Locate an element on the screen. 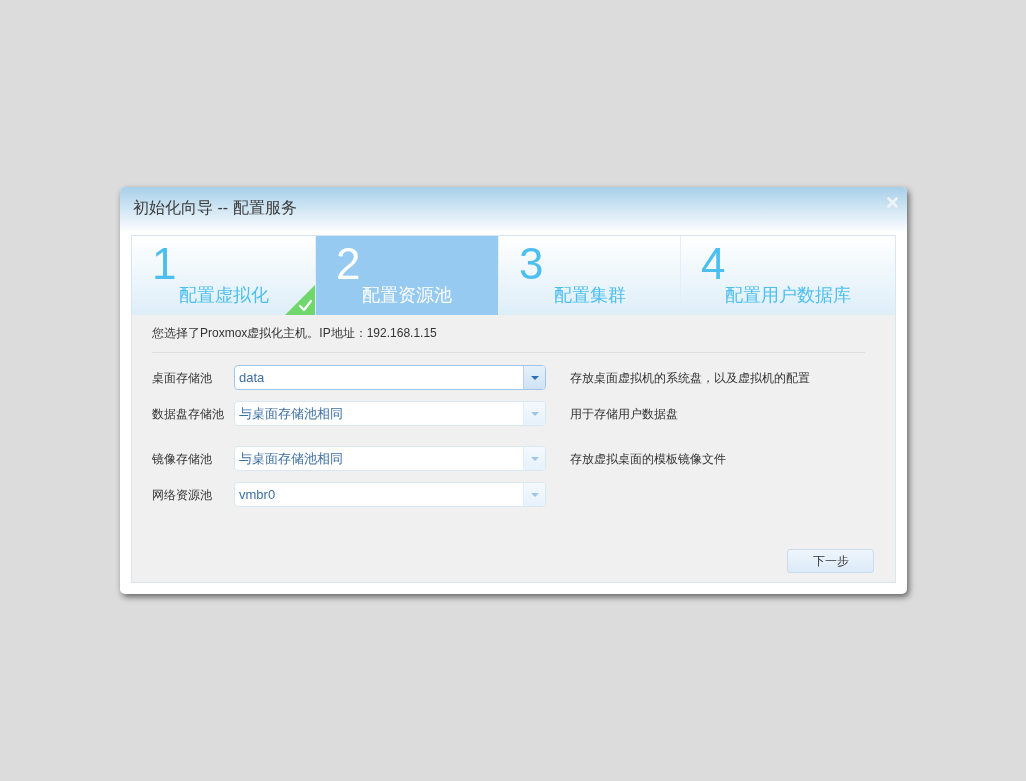 The height and width of the screenshot is (781, 1026). step-label: 配置虚拟化 is located at coordinates (223, 295).